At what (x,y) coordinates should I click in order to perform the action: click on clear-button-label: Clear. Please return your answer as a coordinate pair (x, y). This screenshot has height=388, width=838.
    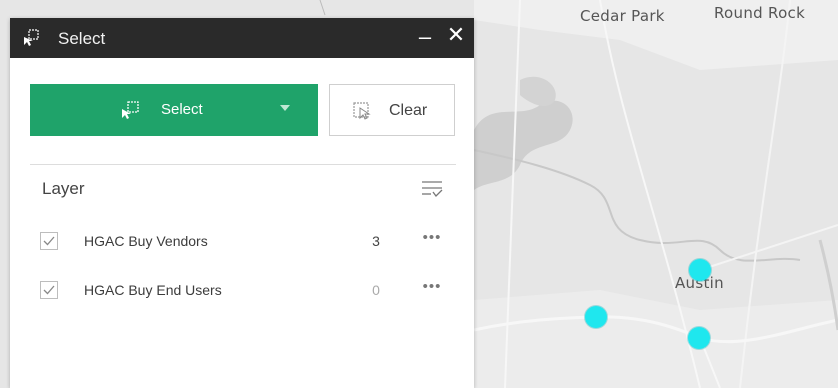
    Looking at the image, I should click on (408, 110).